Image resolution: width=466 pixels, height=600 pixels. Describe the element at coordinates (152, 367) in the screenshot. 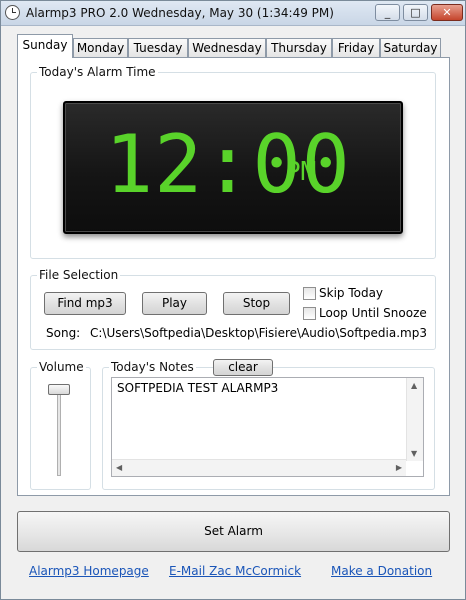

I see `notes-label: Today's Notes` at that location.